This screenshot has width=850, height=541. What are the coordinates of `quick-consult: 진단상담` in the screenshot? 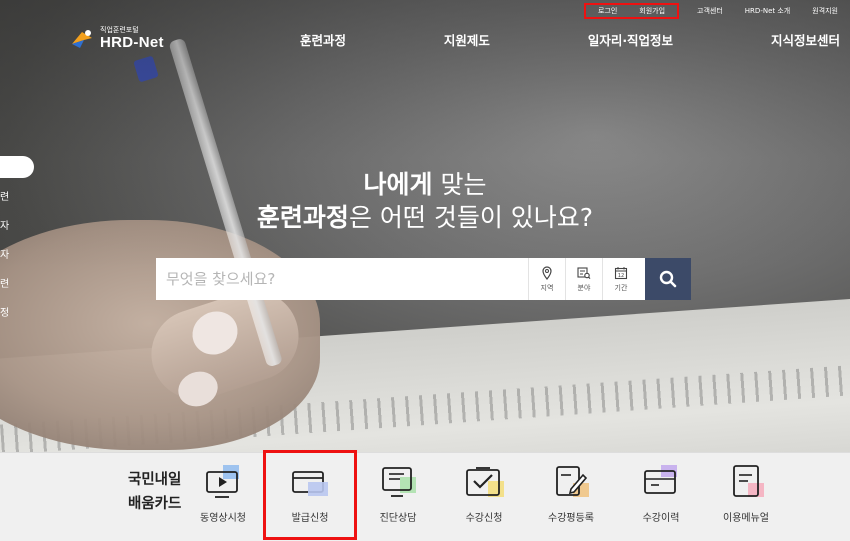 It's located at (398, 493).